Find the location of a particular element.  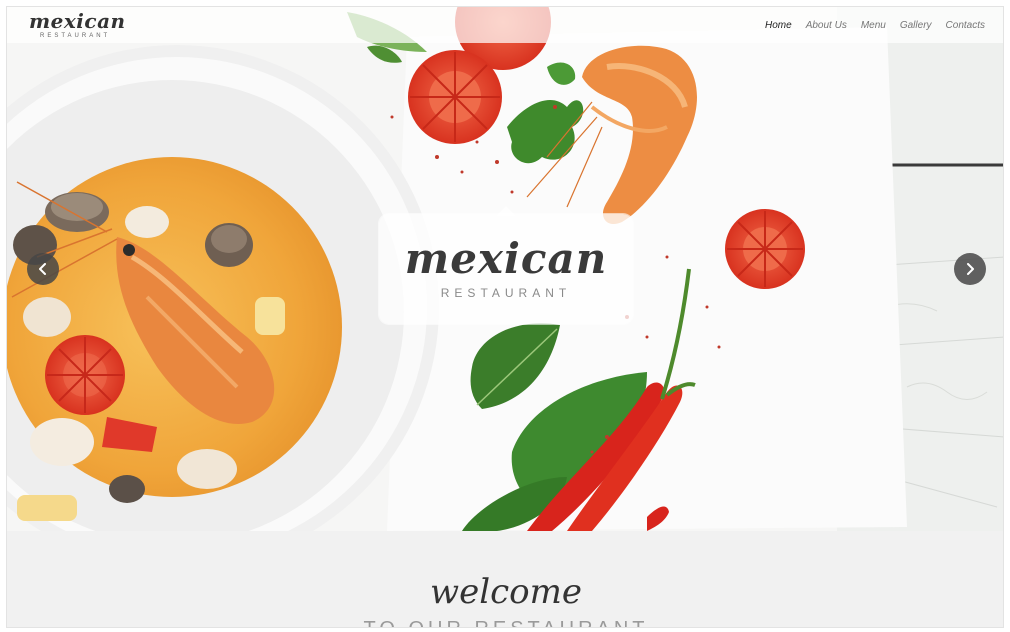

header-logo: mexican RESTAURANT is located at coordinates (77, 25).